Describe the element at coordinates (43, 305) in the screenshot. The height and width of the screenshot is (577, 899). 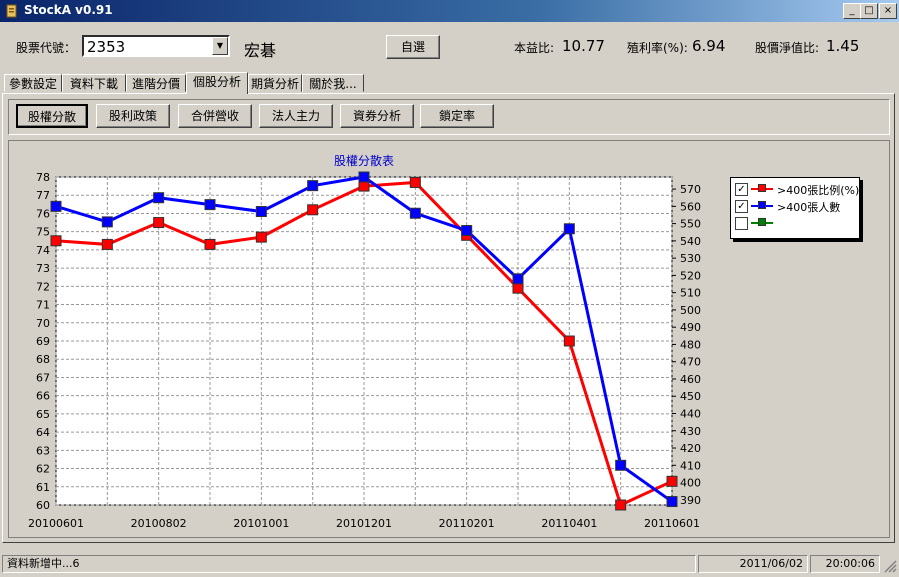
I see `left-axis-tick-label: 71` at that location.